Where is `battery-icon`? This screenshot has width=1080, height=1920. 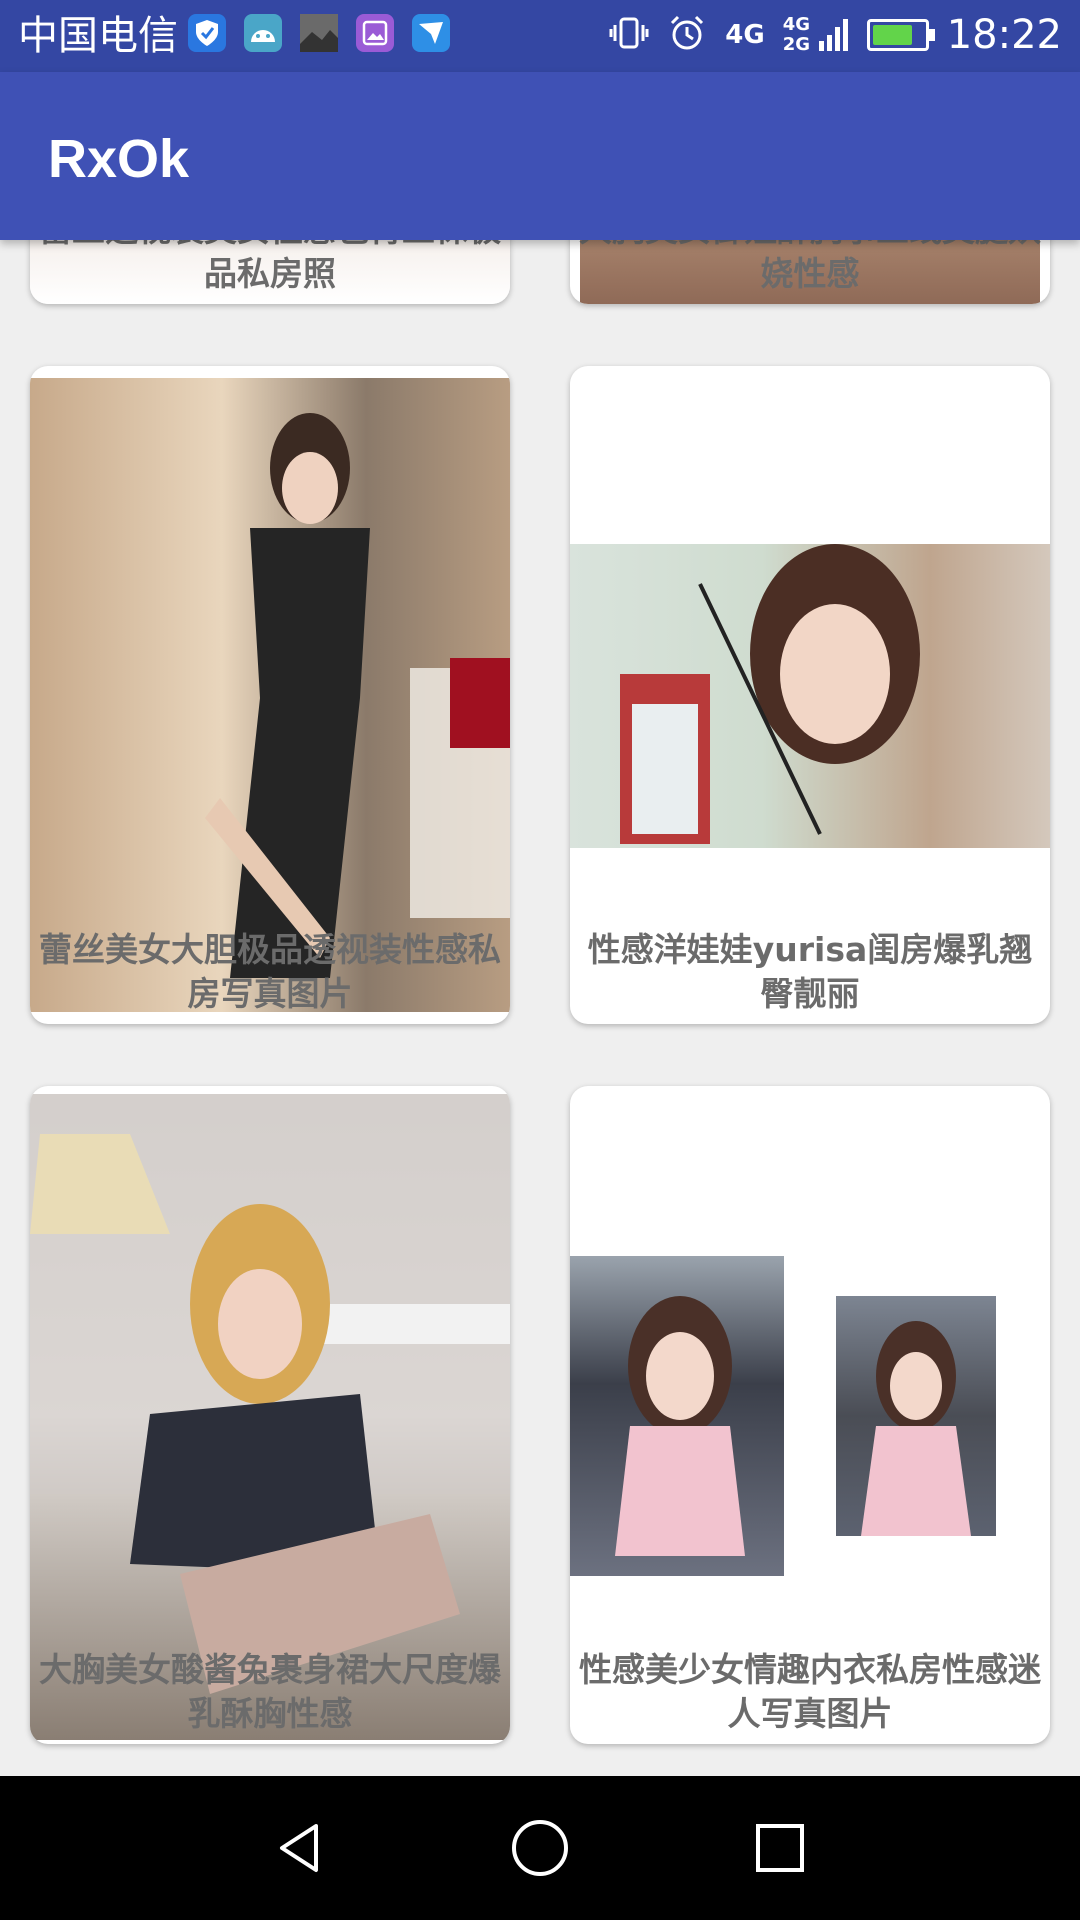 battery-icon is located at coordinates (900, 35).